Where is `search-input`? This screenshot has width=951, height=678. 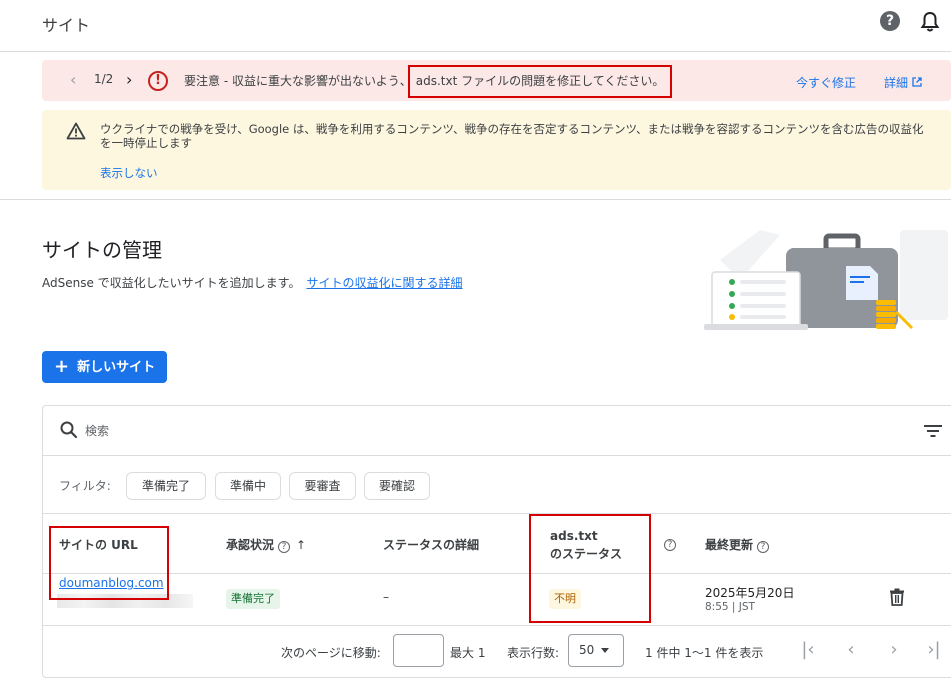
search-input is located at coordinates (235, 431).